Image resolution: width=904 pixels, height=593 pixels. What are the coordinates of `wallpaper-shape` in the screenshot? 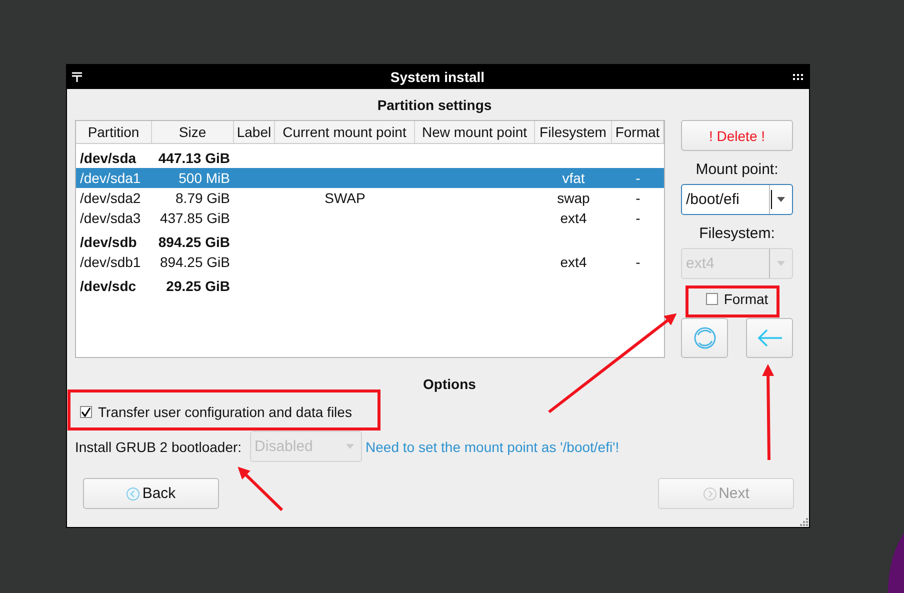 It's located at (896, 563).